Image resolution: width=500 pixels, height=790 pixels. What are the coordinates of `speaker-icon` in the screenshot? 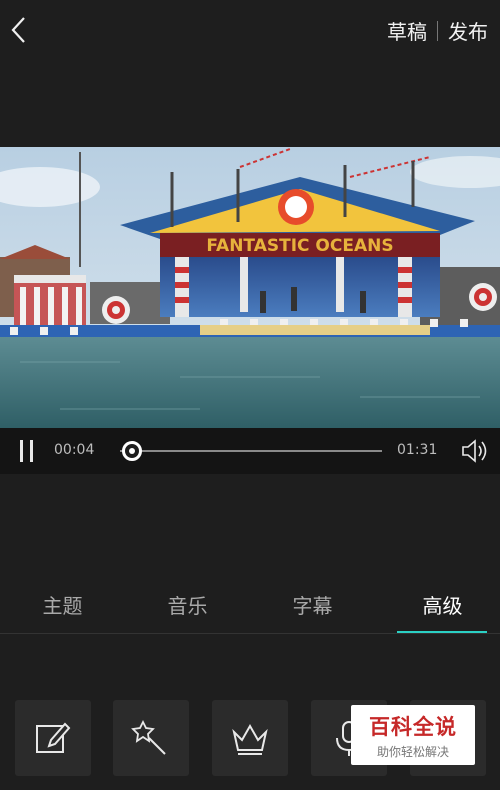 It's located at (474, 451).